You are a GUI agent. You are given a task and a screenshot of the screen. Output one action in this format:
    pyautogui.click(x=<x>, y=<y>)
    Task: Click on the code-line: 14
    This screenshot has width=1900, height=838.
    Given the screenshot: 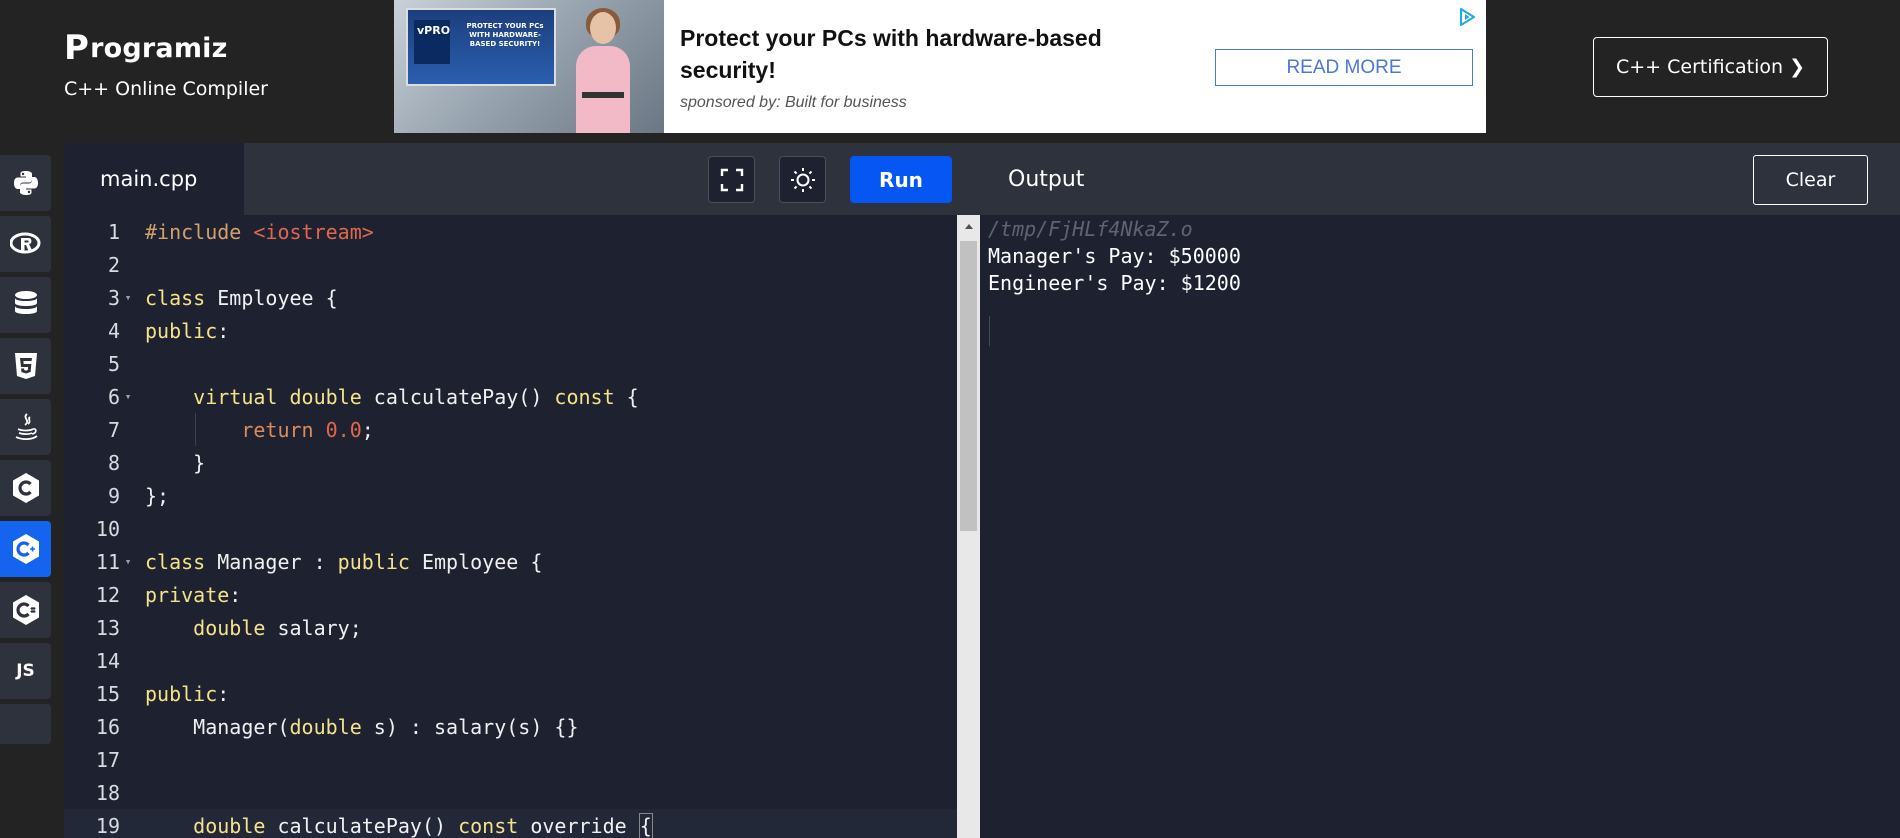 What is the action you would take?
    pyautogui.click(x=510, y=660)
    